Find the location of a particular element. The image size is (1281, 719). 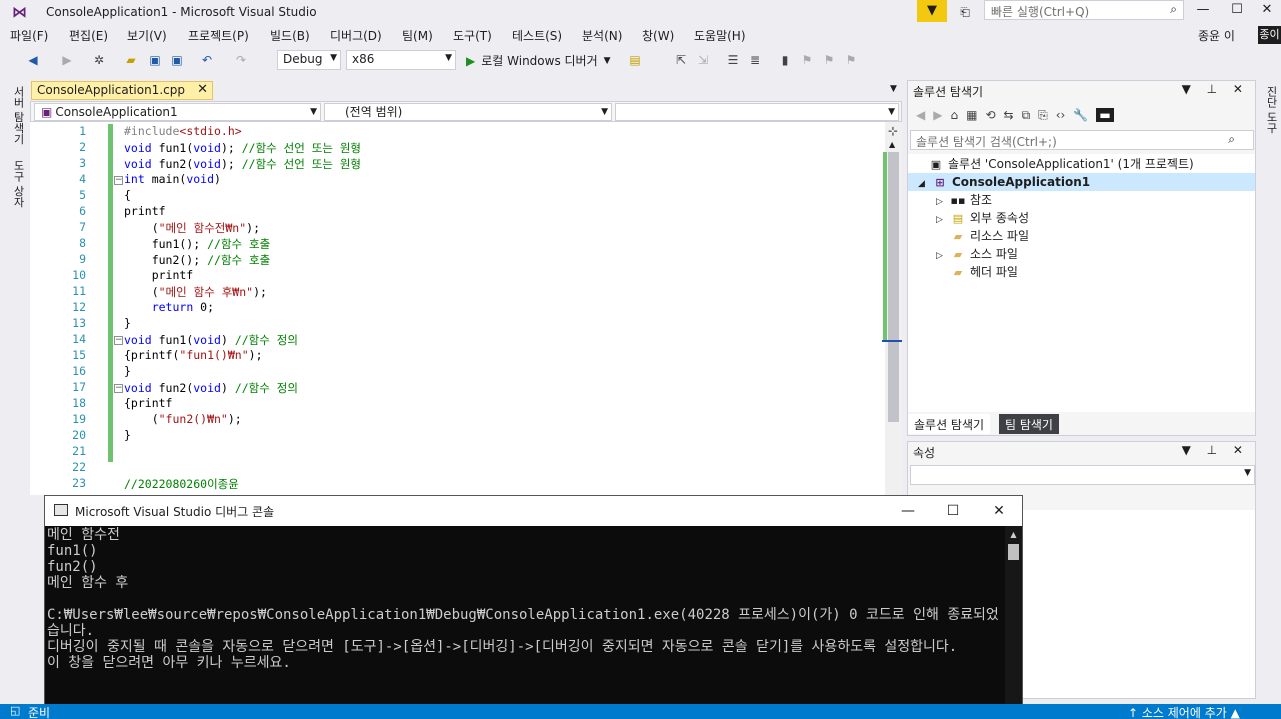

prev-bookmark-icon: ⚑ is located at coordinates (807, 60).